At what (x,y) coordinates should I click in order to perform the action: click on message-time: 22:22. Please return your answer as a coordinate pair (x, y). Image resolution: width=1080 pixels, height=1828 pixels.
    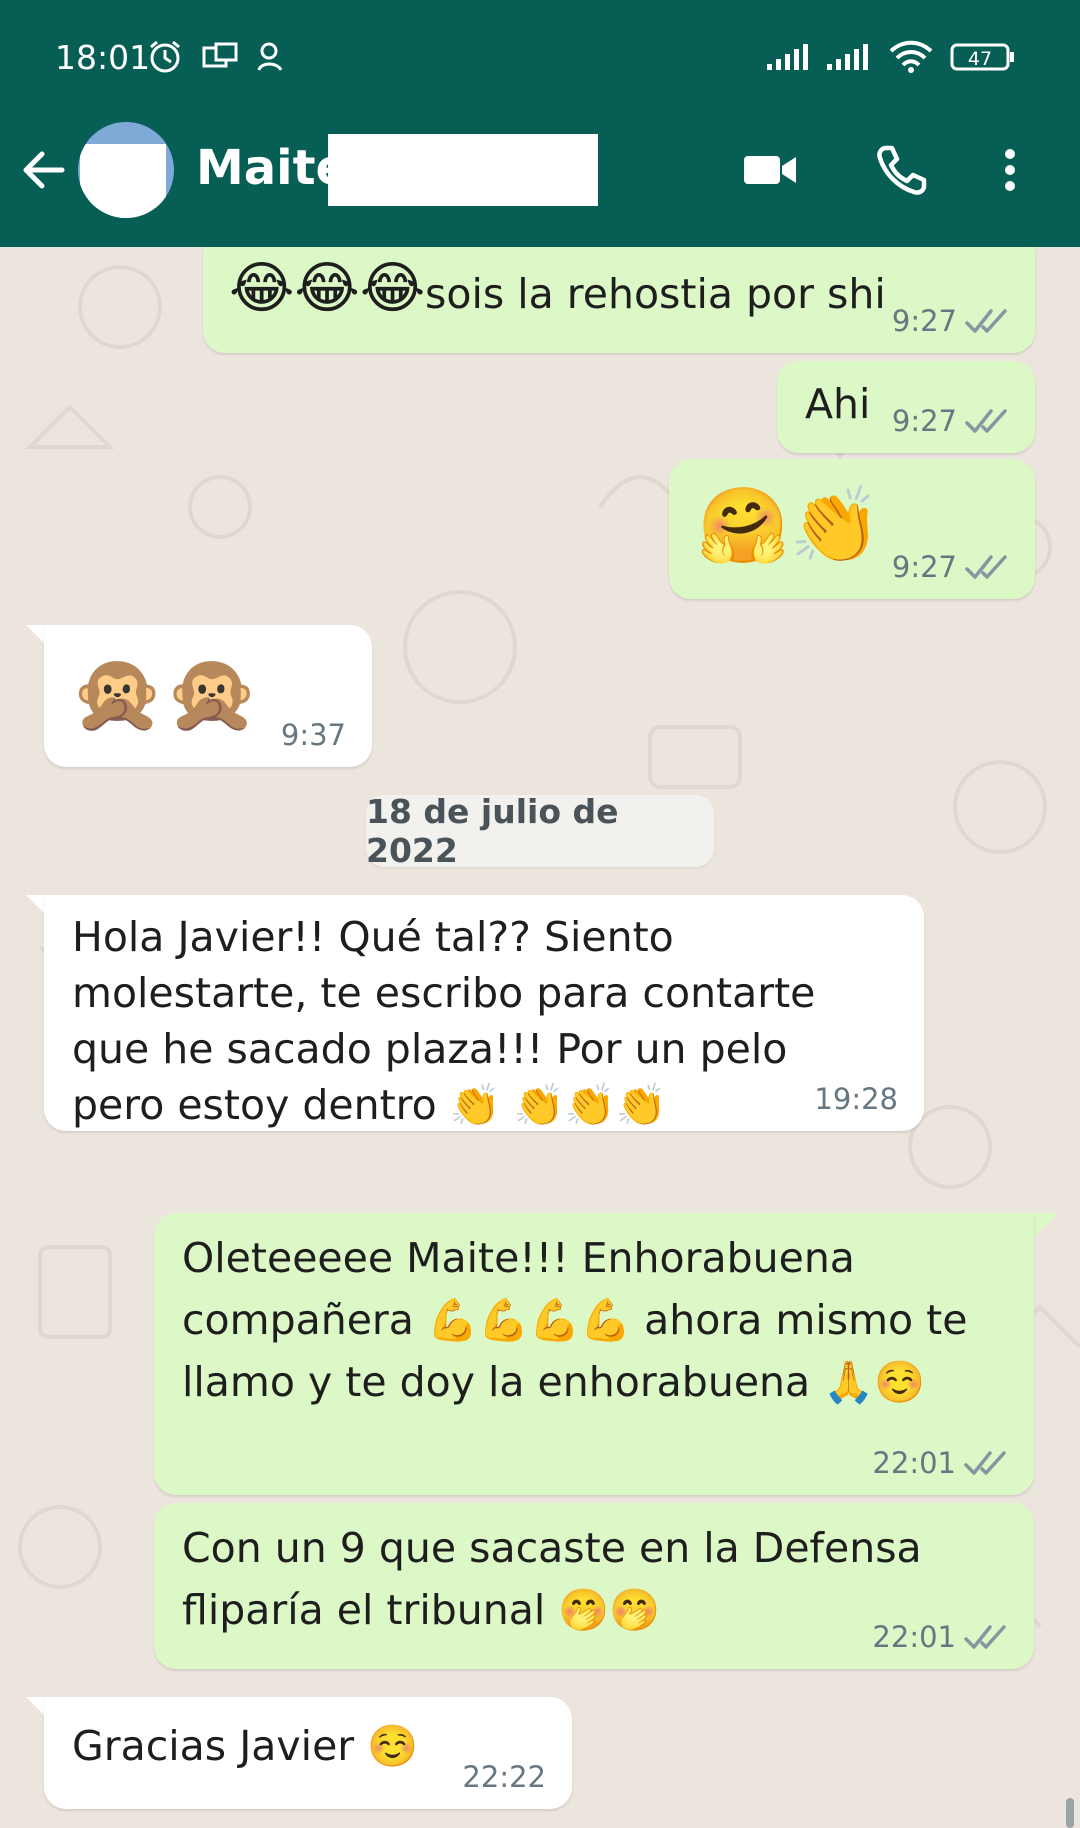
    Looking at the image, I should click on (504, 1776).